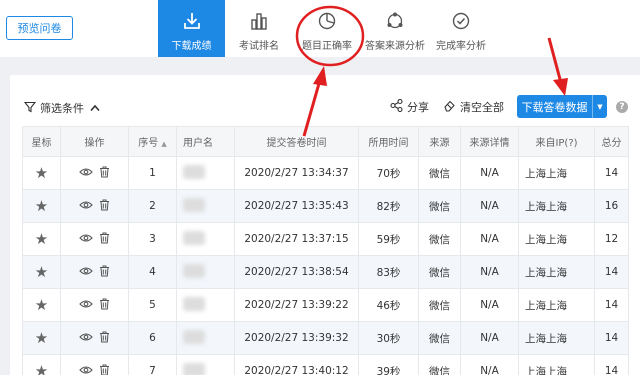 This screenshot has width=640, height=375. Describe the element at coordinates (388, 206) in the screenshot. I see `time-used-cell: 82秒` at that location.